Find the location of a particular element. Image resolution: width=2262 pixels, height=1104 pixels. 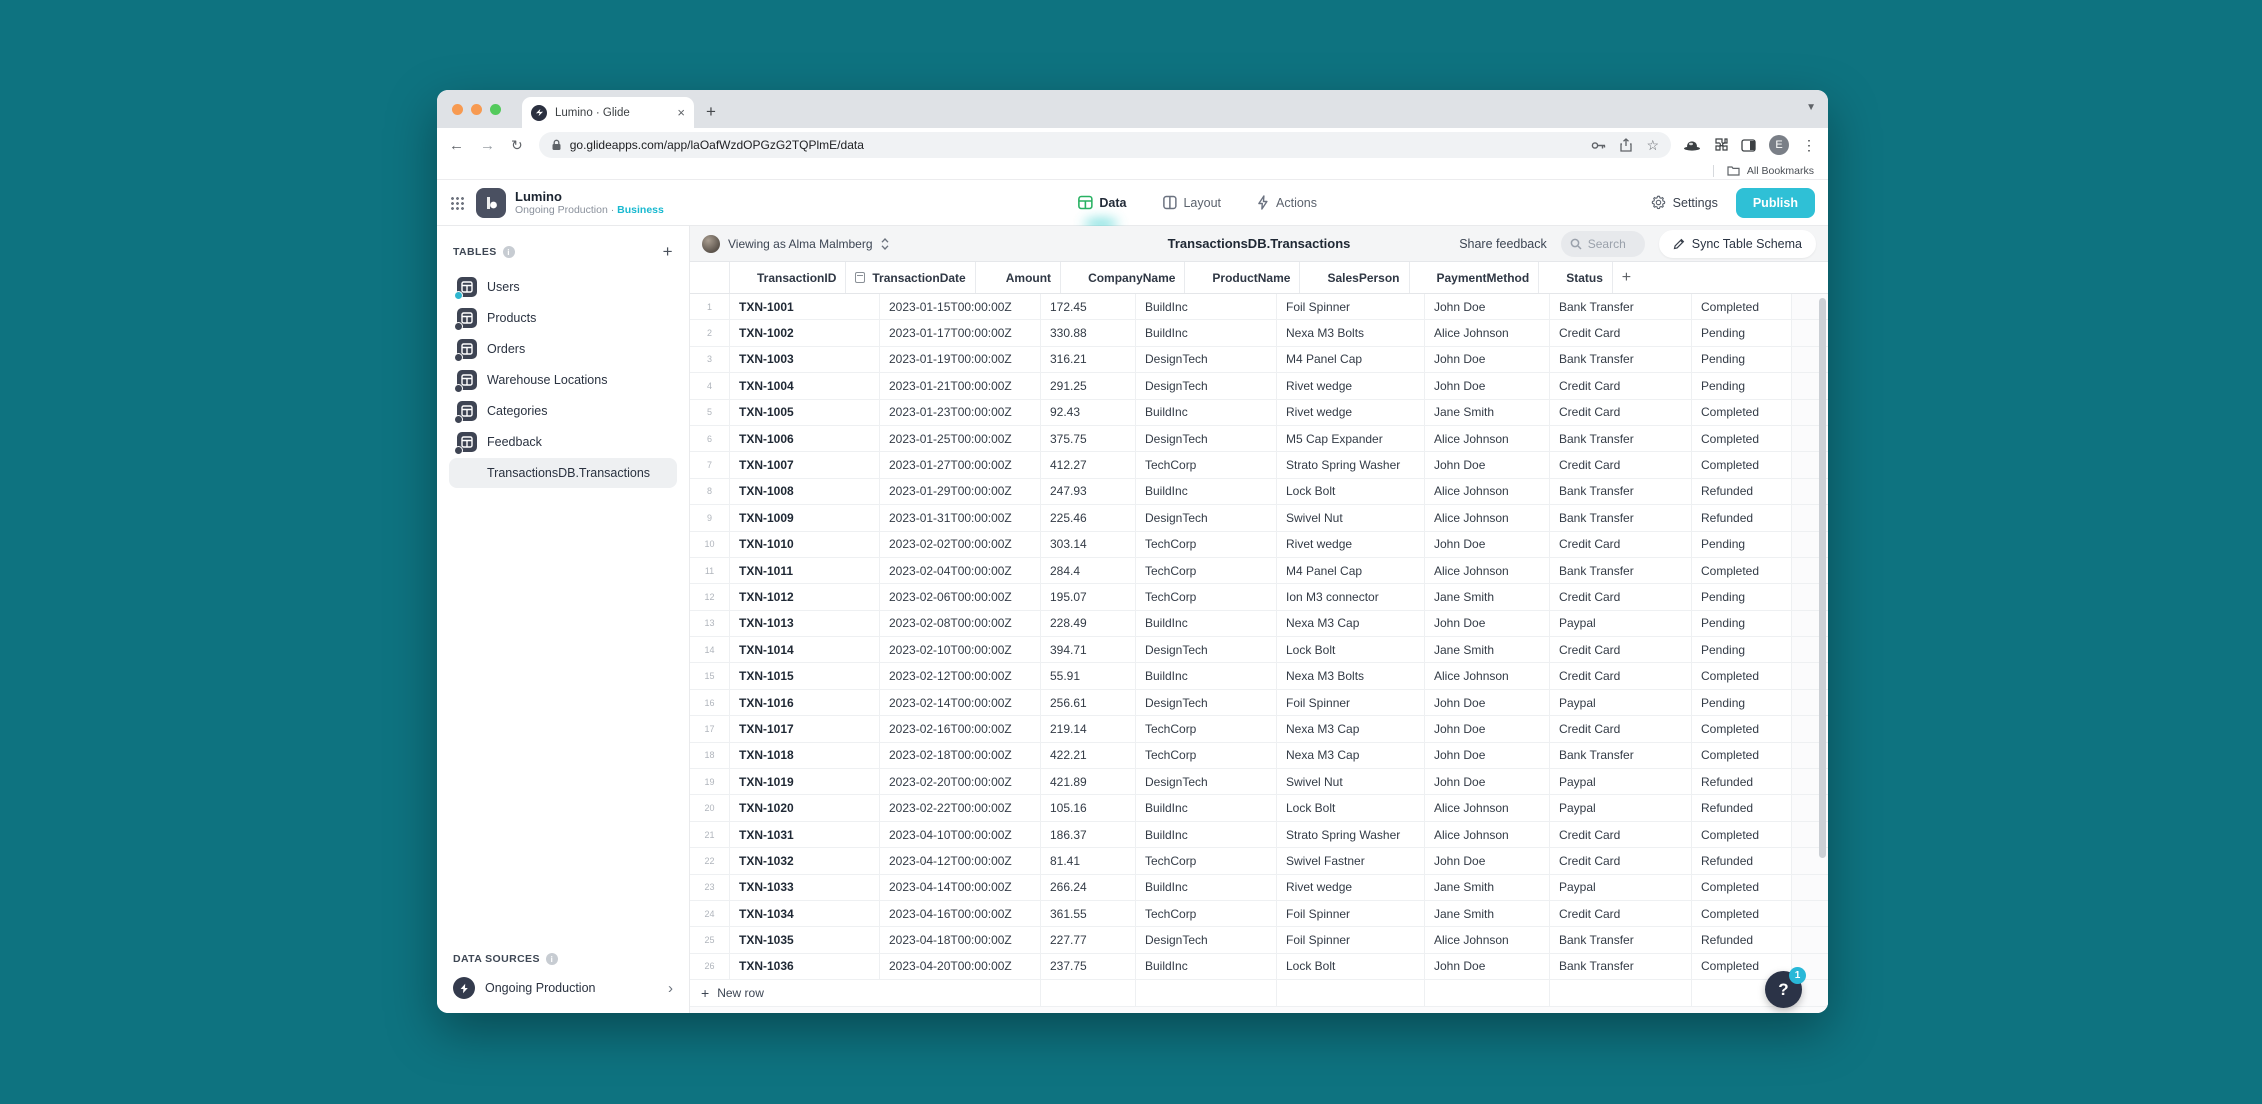

back-icon: ← is located at coordinates (456, 145).